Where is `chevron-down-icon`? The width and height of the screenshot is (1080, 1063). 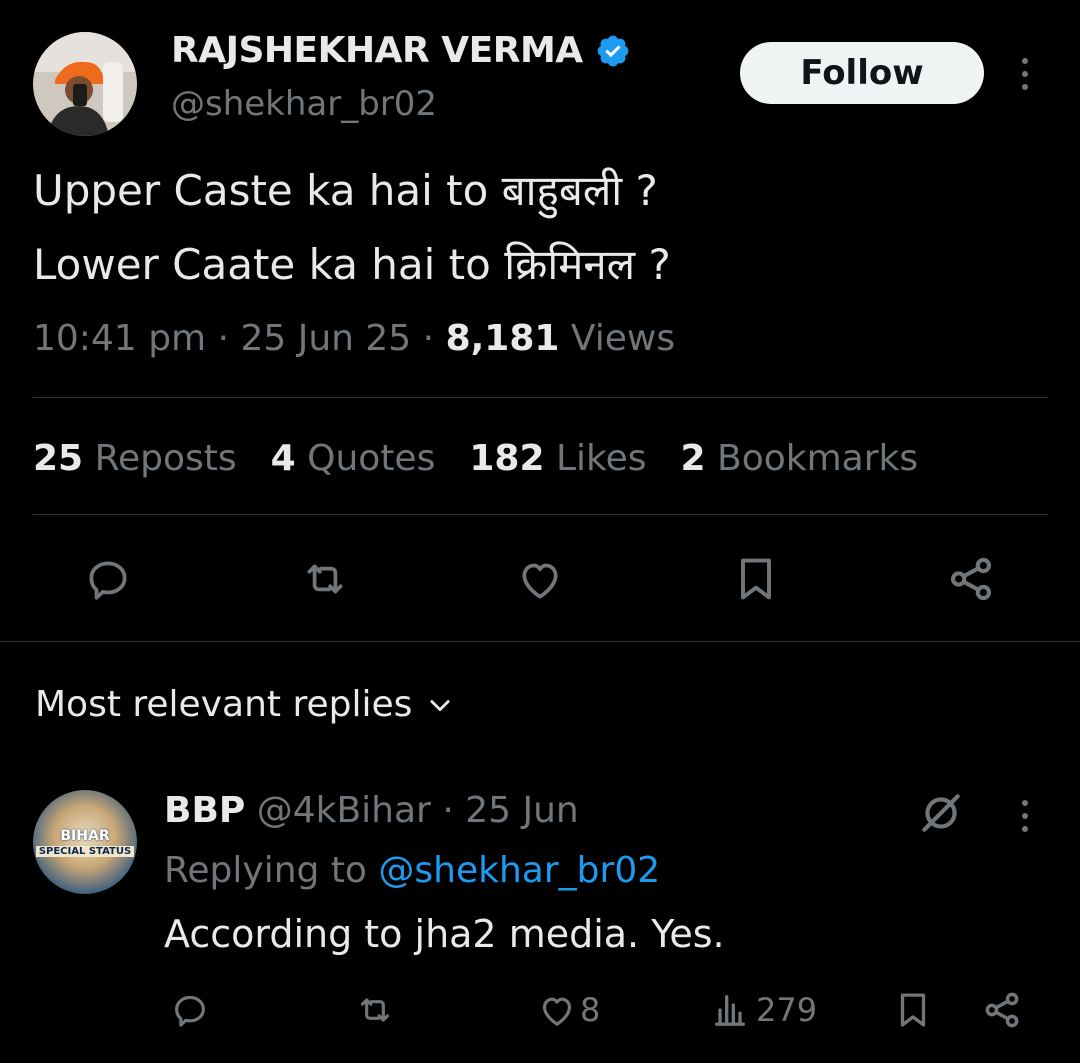 chevron-down-icon is located at coordinates (440, 705).